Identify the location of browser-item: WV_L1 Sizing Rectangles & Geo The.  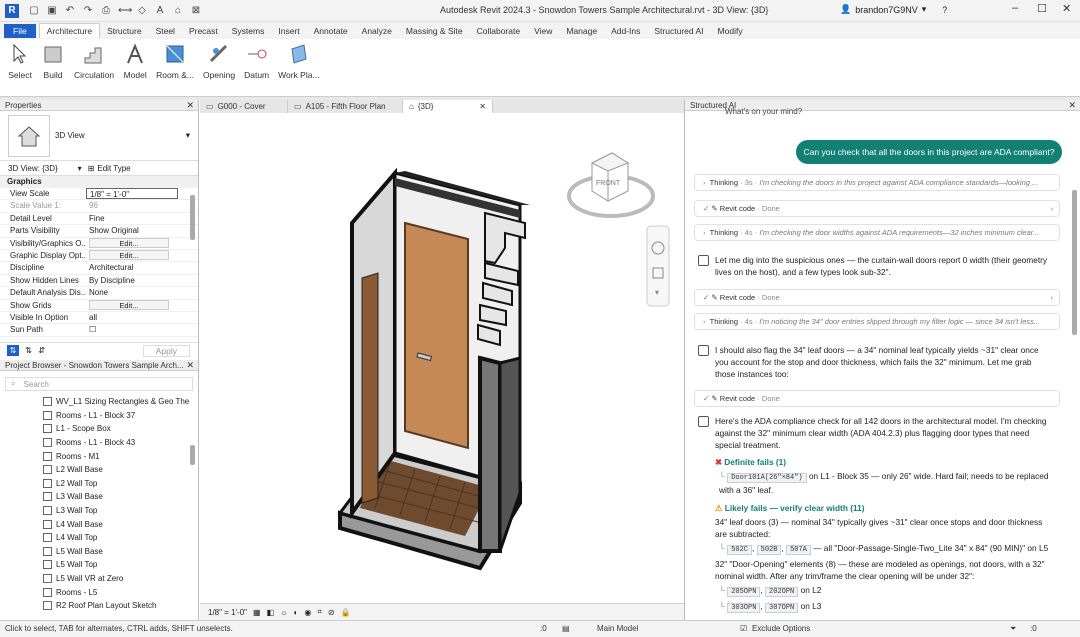
(99, 402).